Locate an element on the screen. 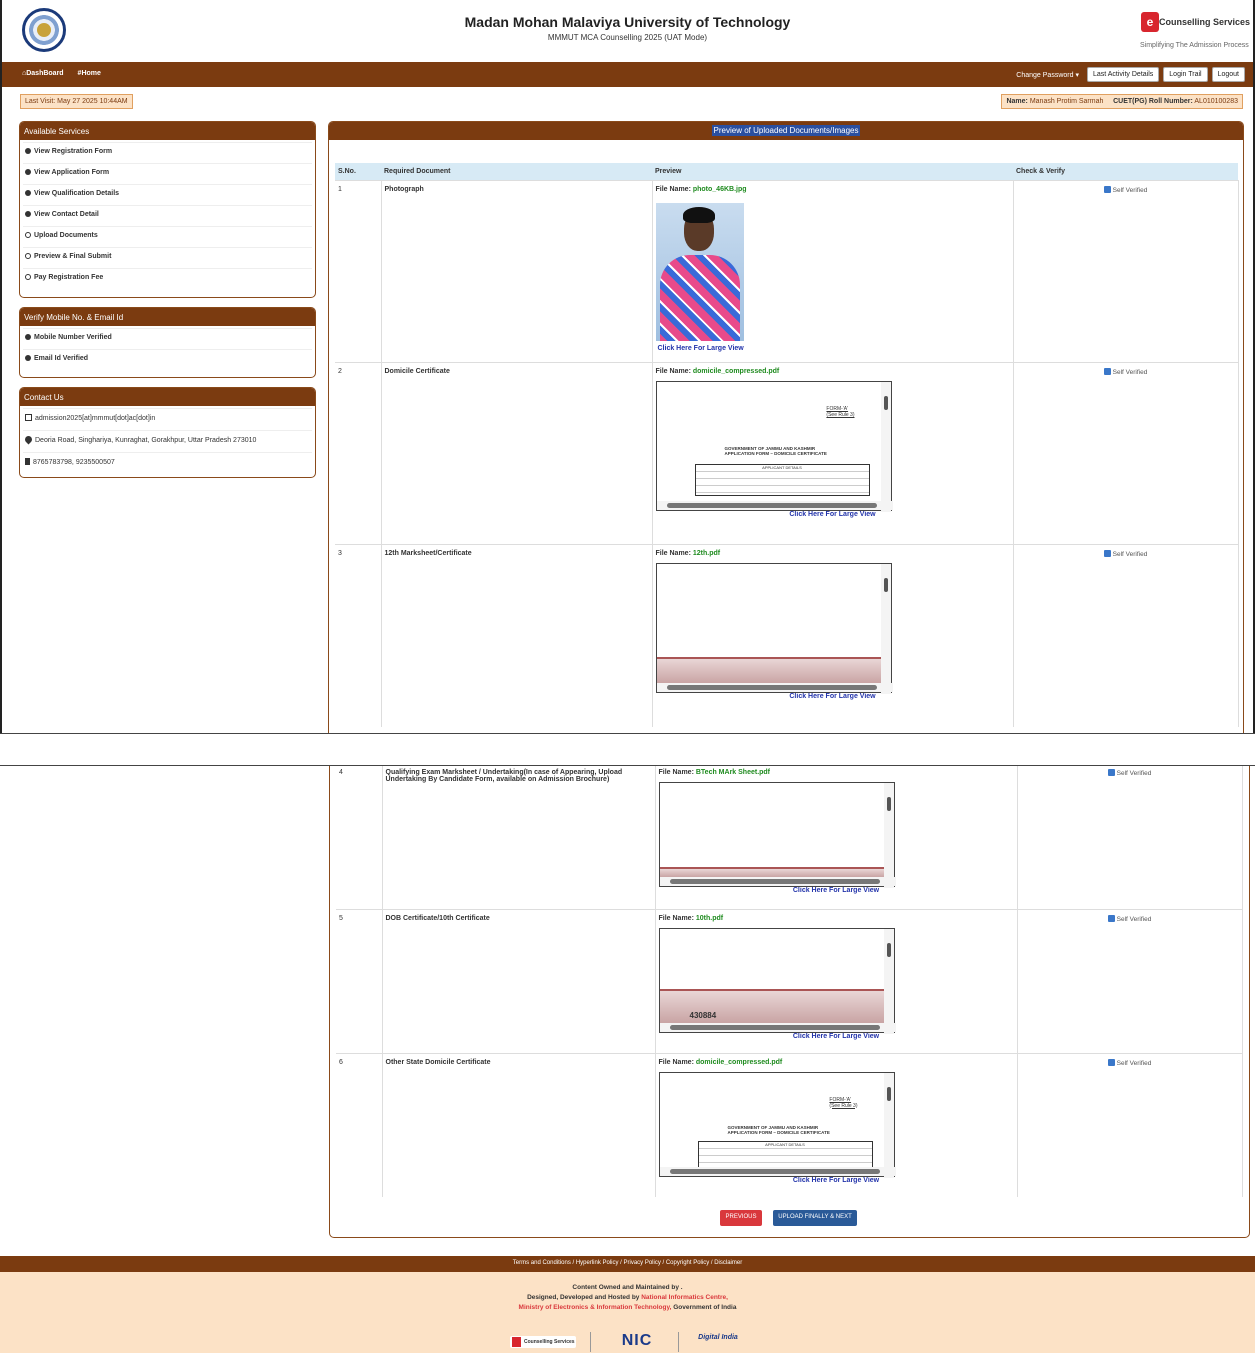 The height and width of the screenshot is (1353, 1255). upload-finally-next-button: UPLOAD FINALLY & NEXT is located at coordinates (815, 1218).